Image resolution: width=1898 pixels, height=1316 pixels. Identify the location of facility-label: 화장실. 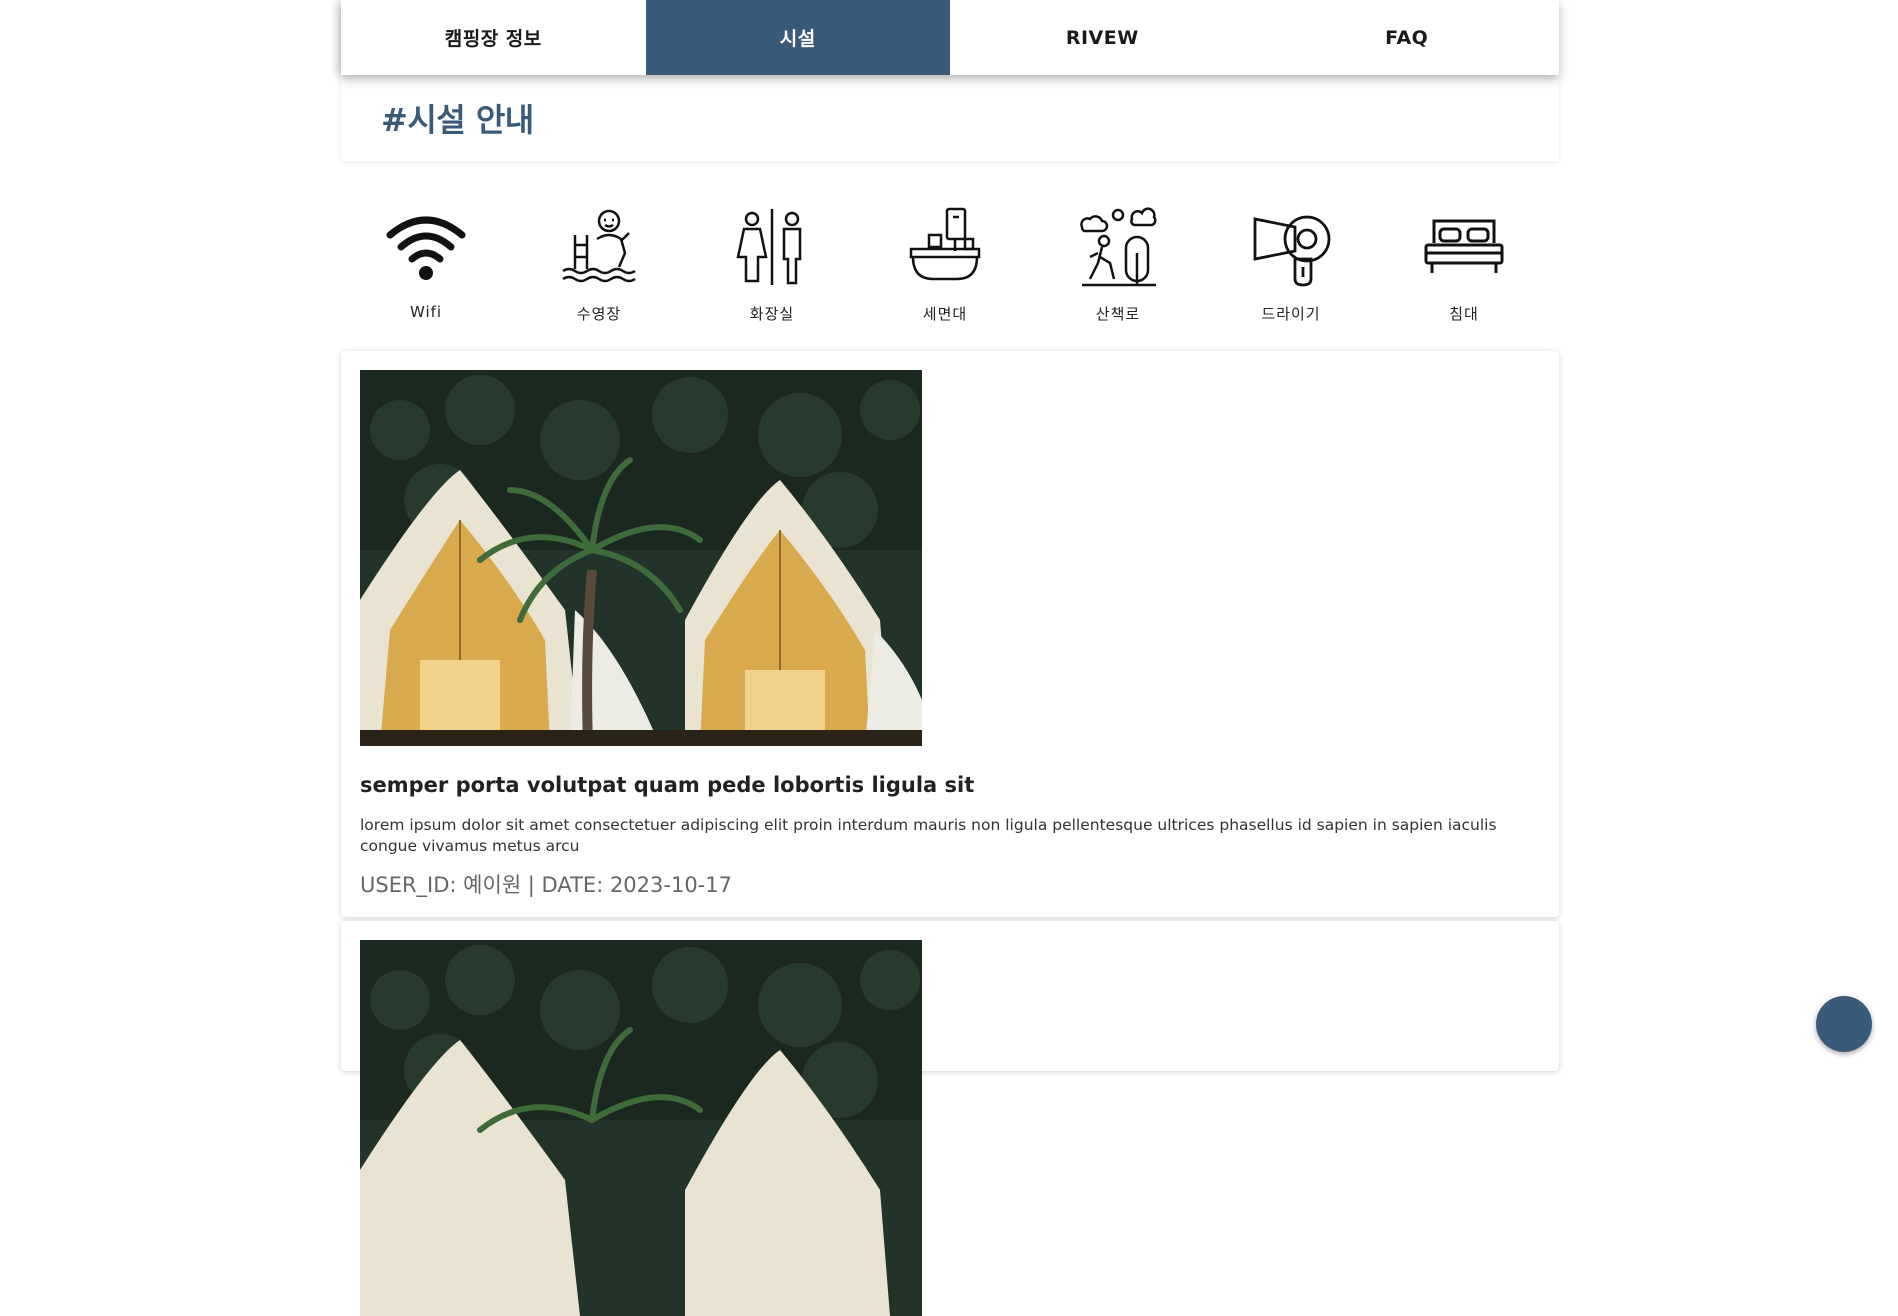
(772, 314).